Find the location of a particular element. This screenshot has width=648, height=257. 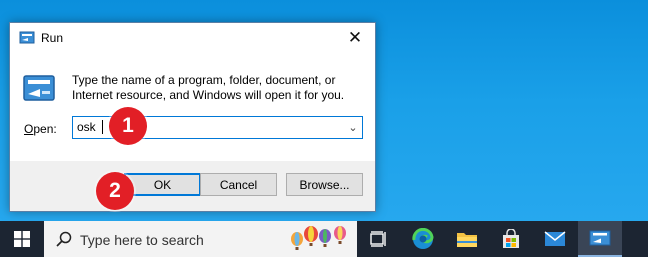

open-label: Open: is located at coordinates (40, 129).